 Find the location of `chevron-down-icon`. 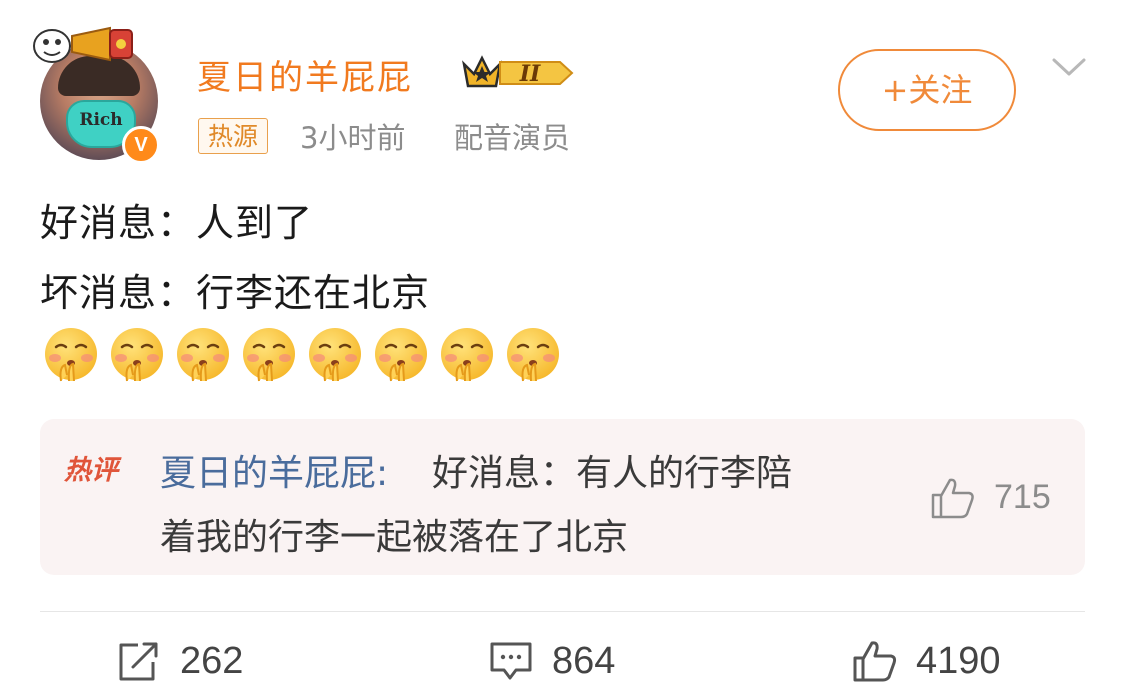

chevron-down-icon is located at coordinates (1069, 67).